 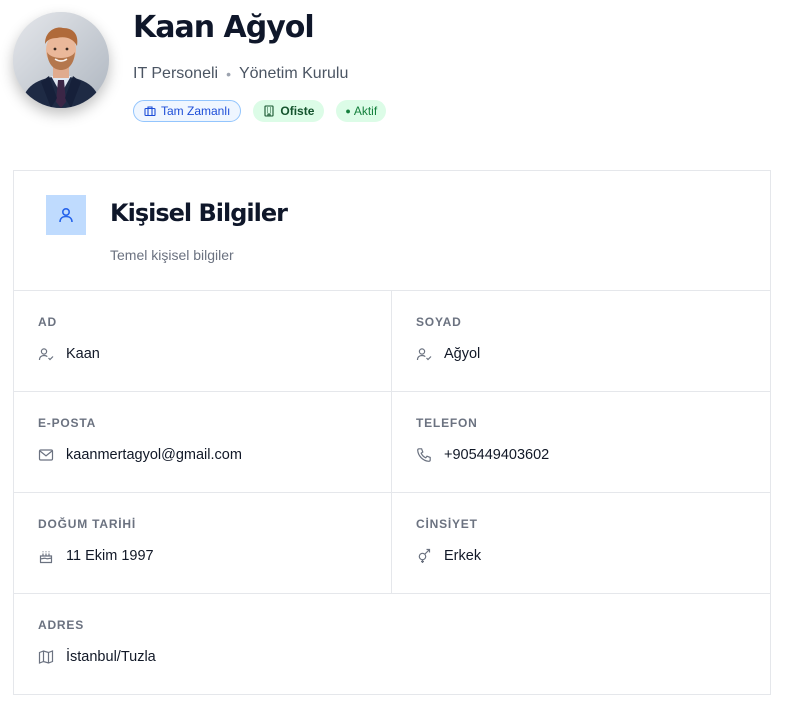 I want to click on active-status-badge: ● Aktif, so click(x=361, y=111).